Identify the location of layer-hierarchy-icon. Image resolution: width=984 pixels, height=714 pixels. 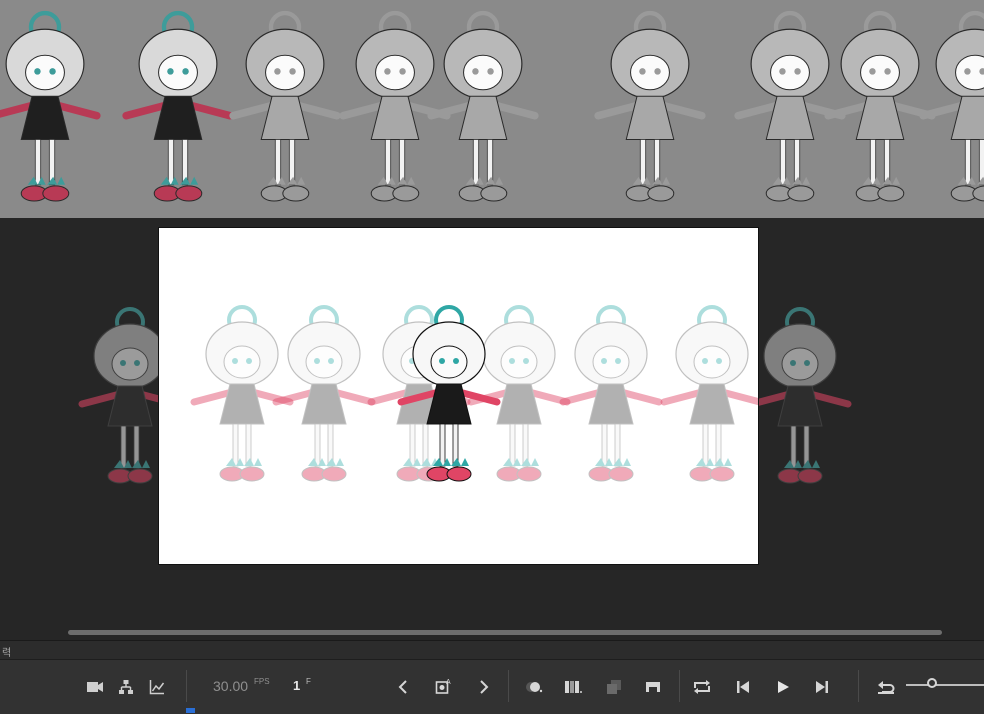
(126, 687).